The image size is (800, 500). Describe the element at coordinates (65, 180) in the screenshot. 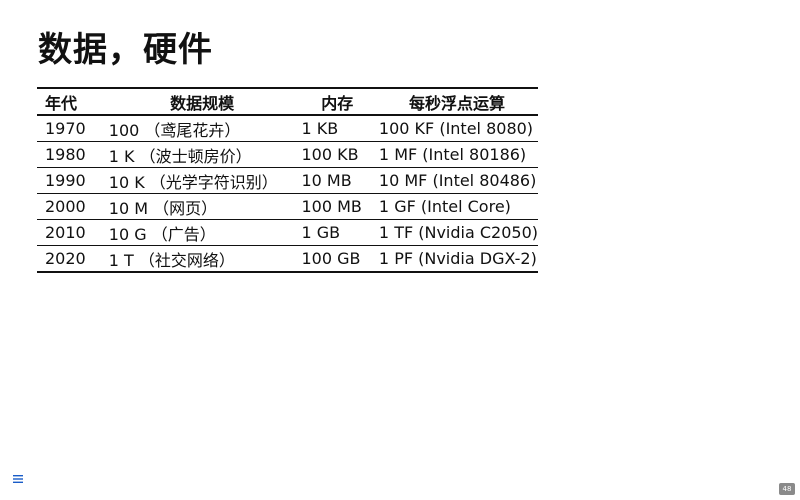

I see `cell-year: 1990` at that location.